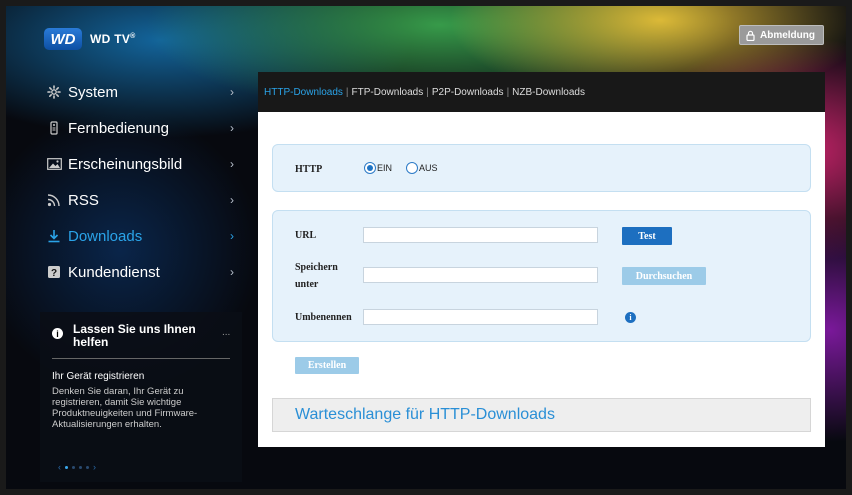 This screenshot has height=495, width=852. I want to click on rss-icon, so click(54, 200).